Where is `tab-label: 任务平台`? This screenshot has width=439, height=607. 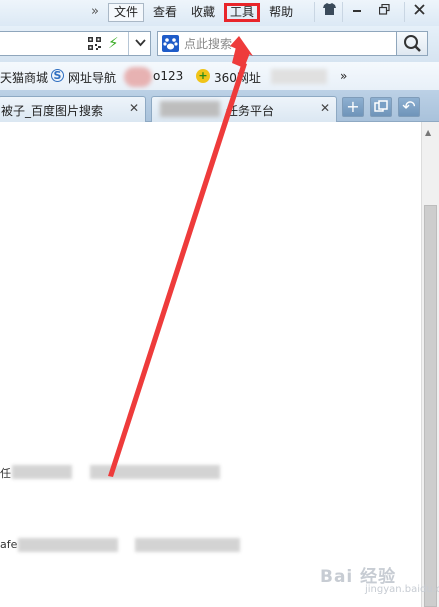 tab-label: 任务平台 is located at coordinates (250, 111).